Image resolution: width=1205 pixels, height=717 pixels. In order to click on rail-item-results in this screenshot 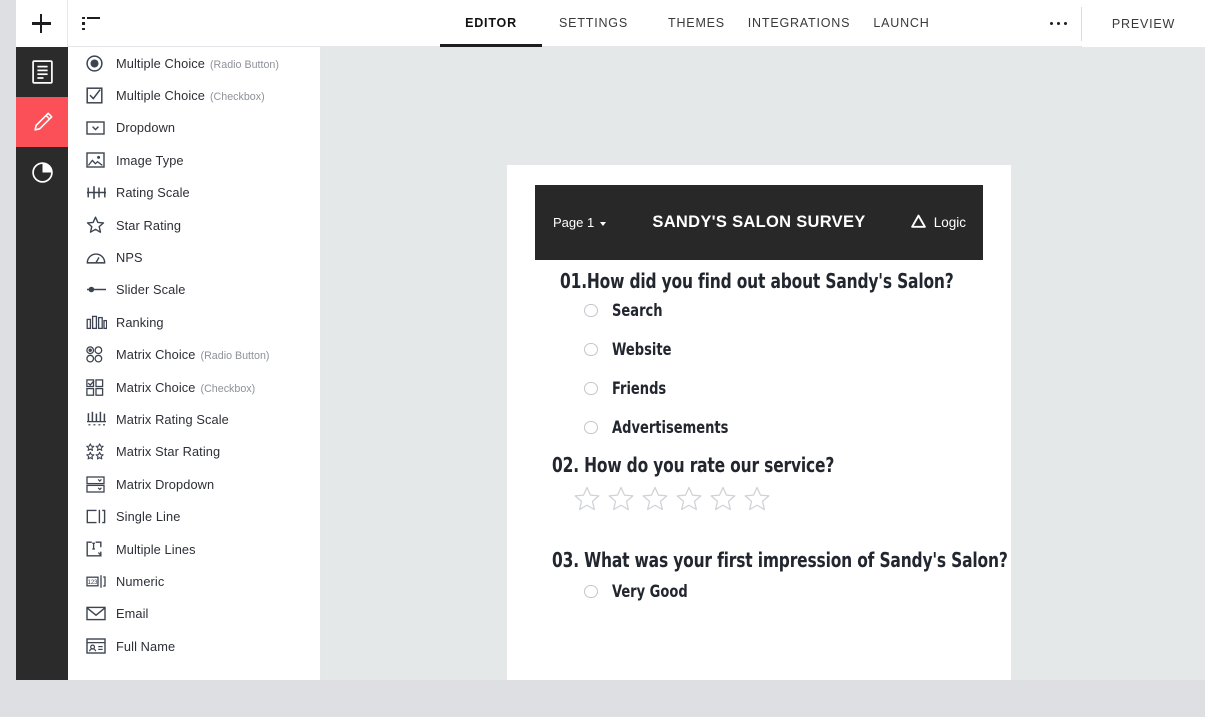, I will do `click(42, 172)`.